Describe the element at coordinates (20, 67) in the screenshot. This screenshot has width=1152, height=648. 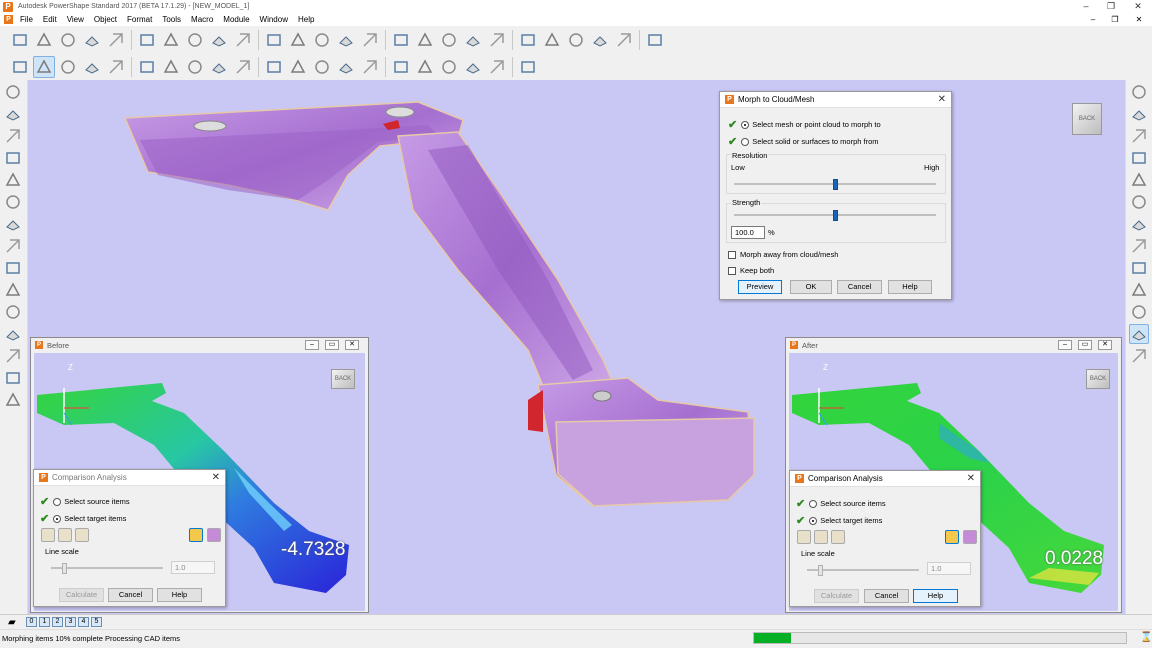
I see `cube-select-icon` at that location.